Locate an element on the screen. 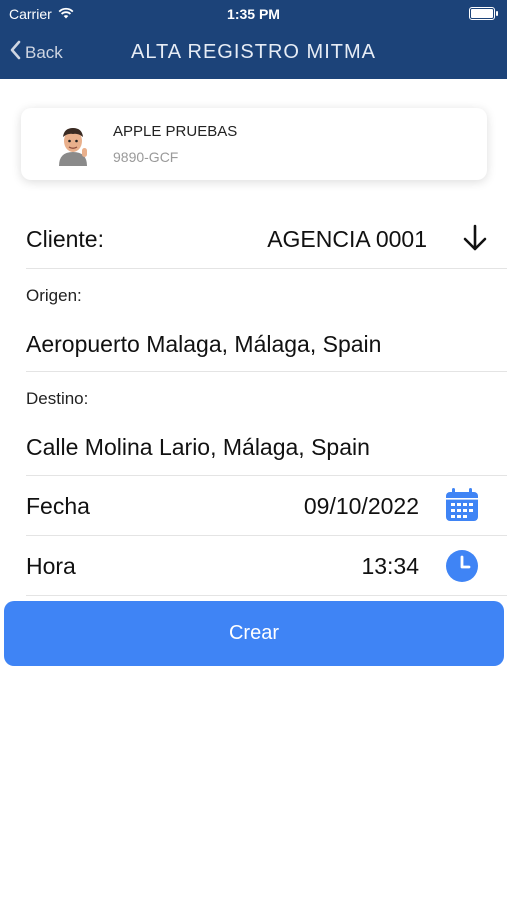  page-title: ALTA REGISTRO MITMA is located at coordinates (253, 52).